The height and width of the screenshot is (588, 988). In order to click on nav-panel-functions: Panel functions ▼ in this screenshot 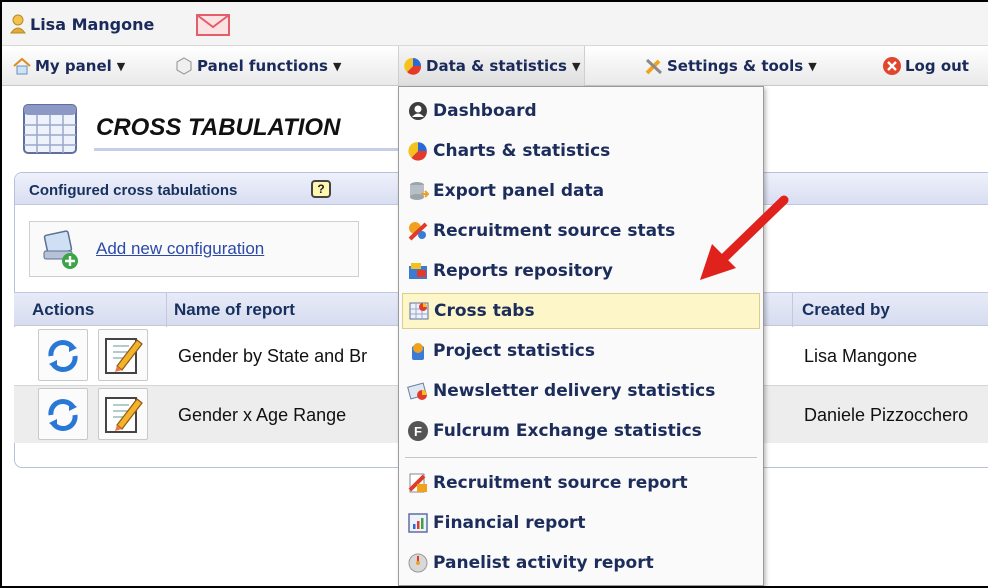, I will do `click(257, 66)`.